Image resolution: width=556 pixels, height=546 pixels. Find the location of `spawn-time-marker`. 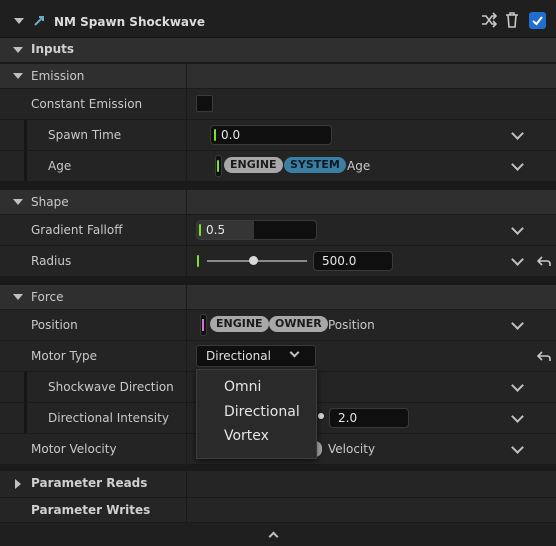

spawn-time-marker is located at coordinates (215, 135).